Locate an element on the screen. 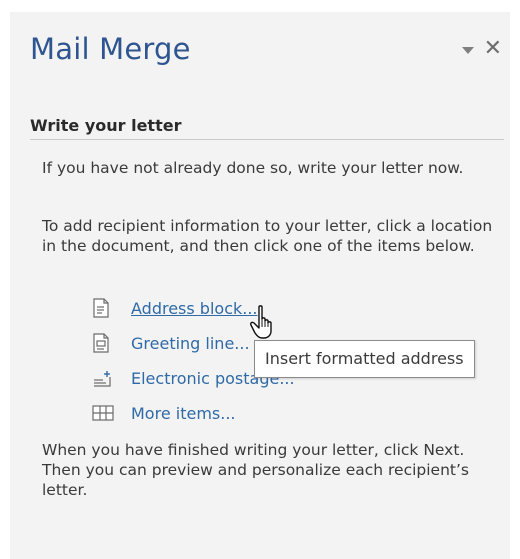  electronic-postage-icon is located at coordinates (101, 378).